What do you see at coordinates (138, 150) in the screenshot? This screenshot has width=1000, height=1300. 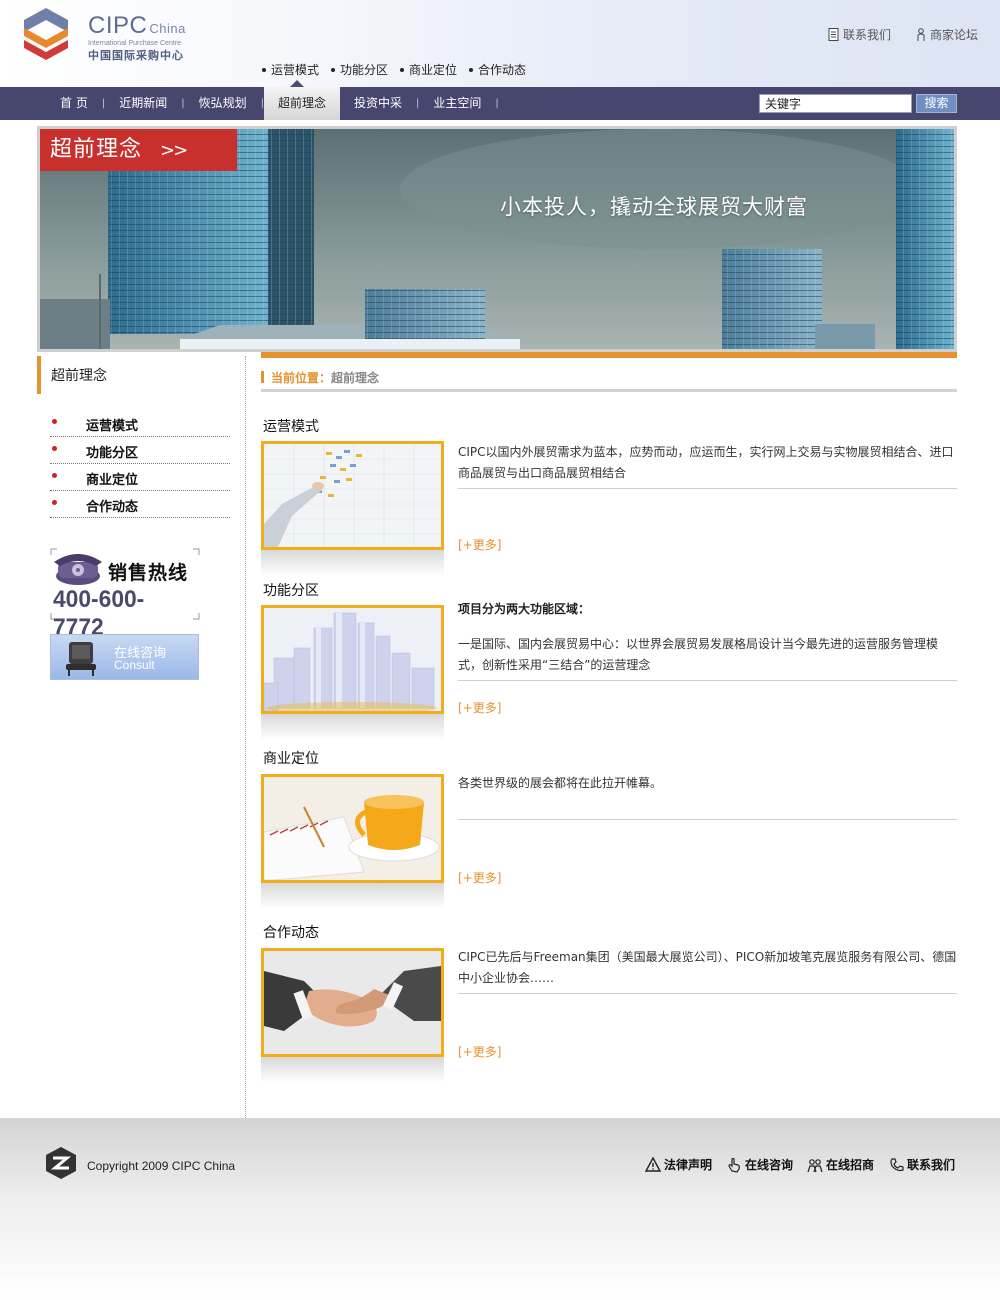 I see `banner-tag: 超前理念 >>` at bounding box center [138, 150].